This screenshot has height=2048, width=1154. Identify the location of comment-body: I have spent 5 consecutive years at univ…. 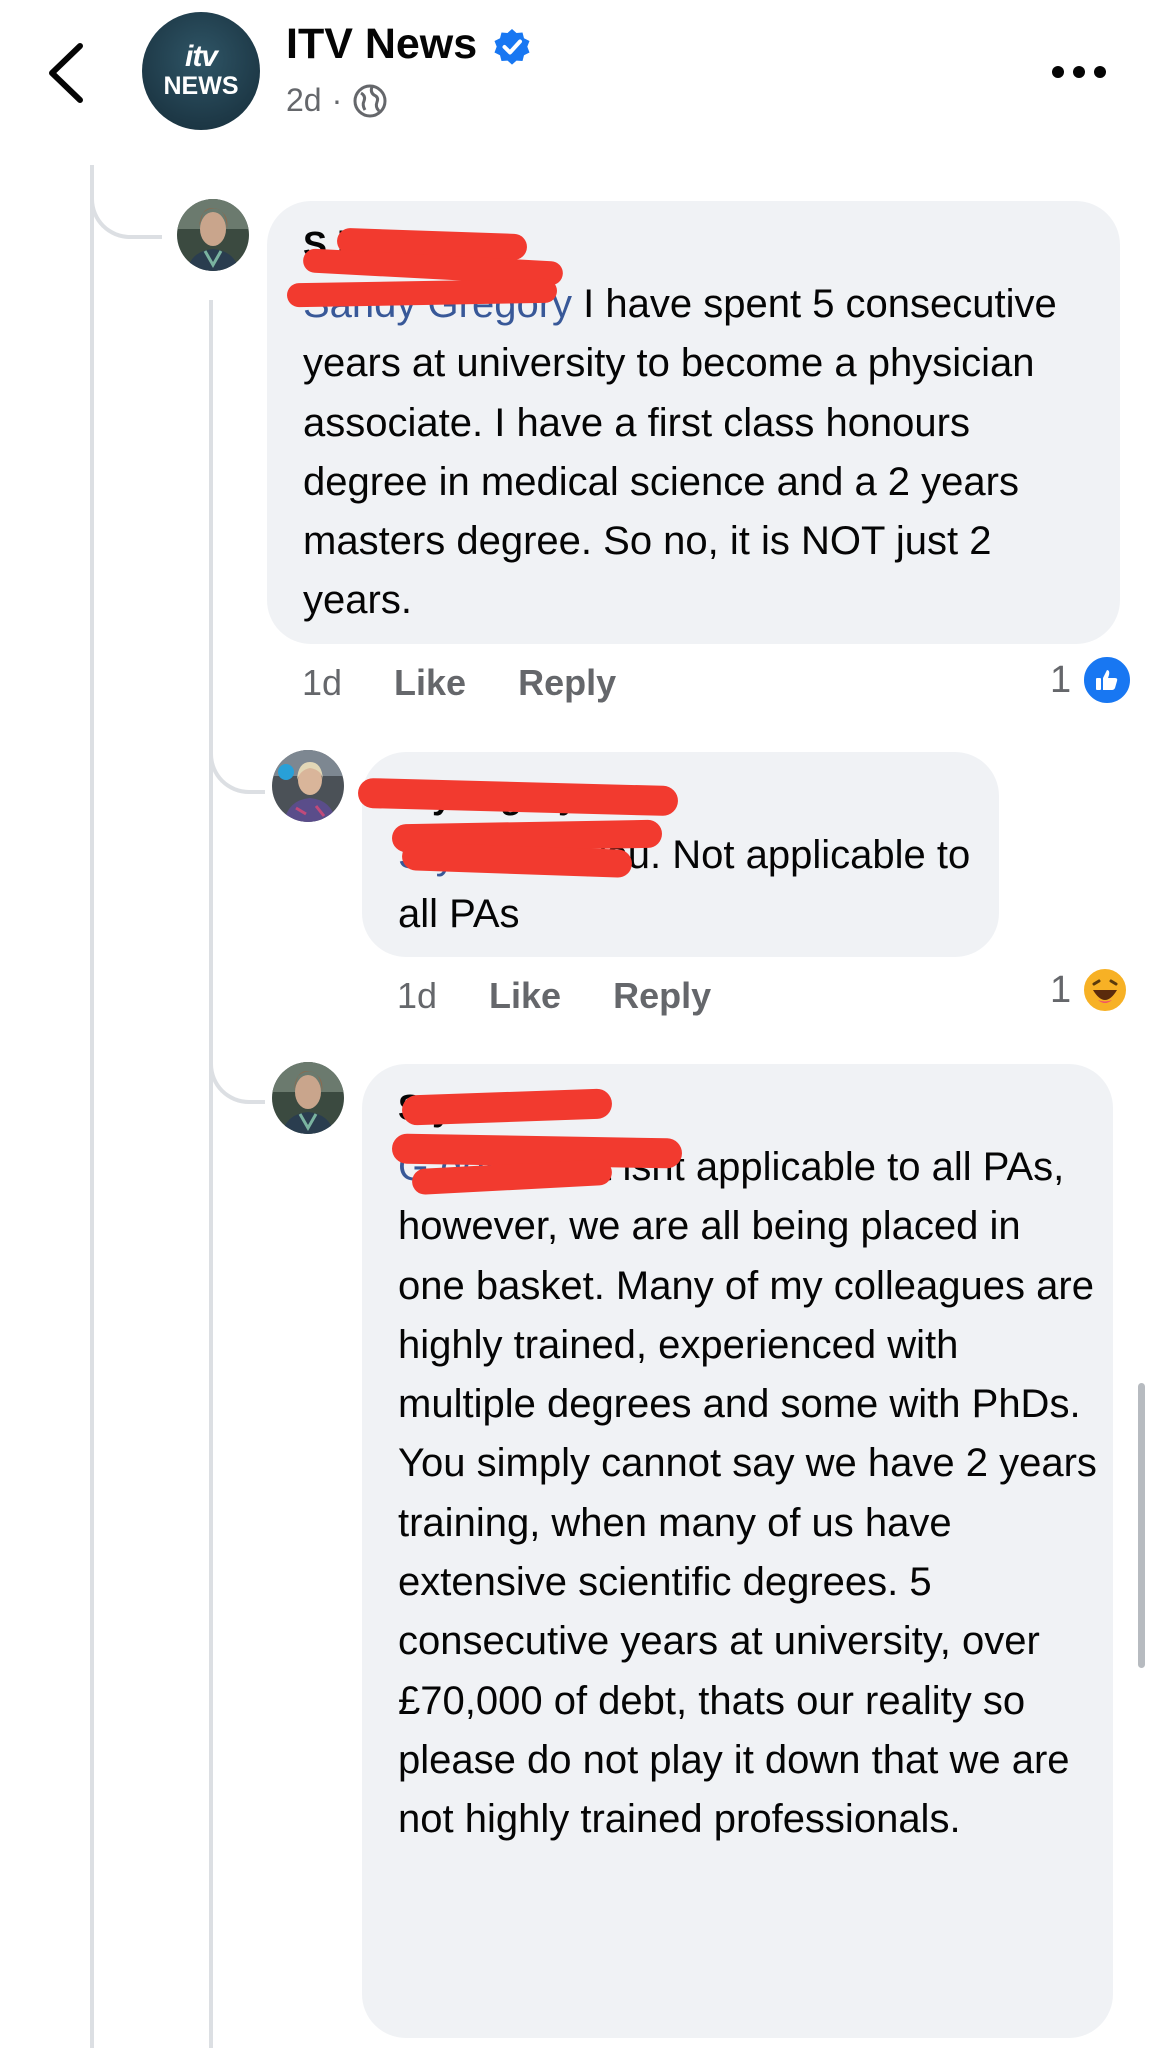
(680, 452).